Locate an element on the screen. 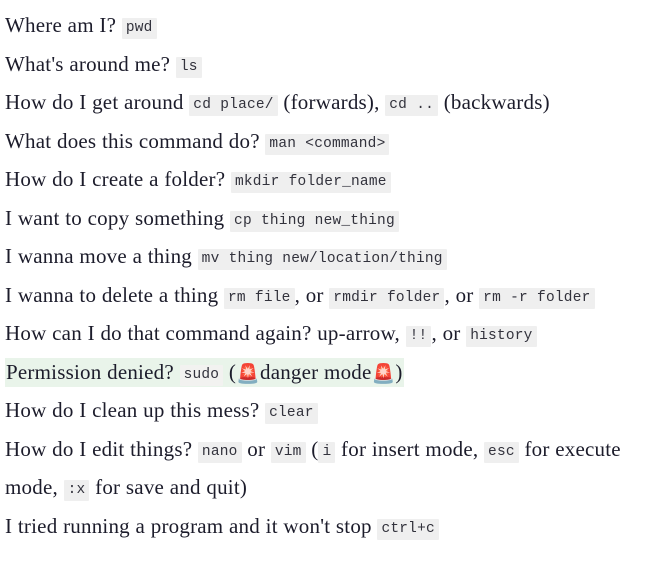 Image resolution: width=666 pixels, height=582 pixels. code-history: history is located at coordinates (501, 336).